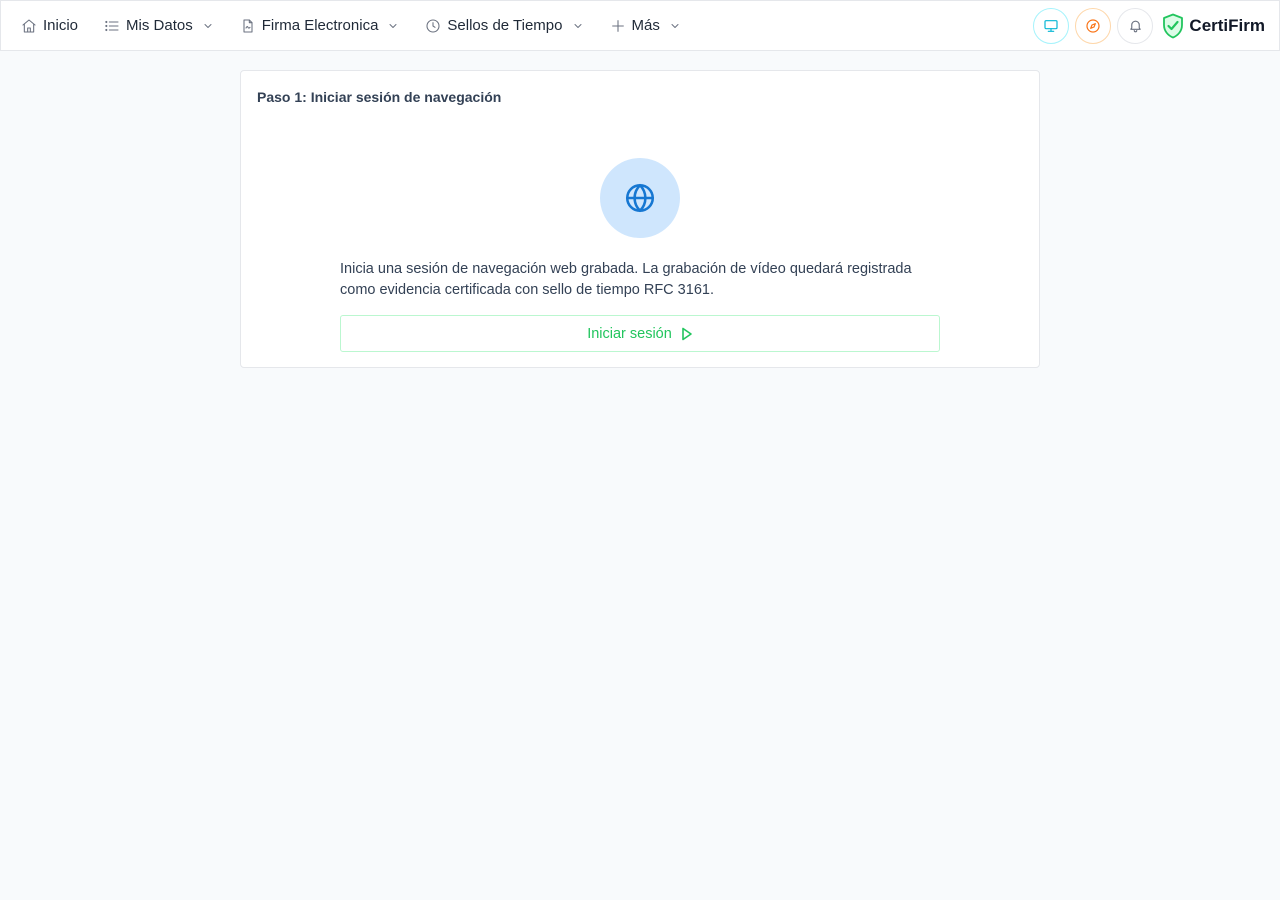 The image size is (1280, 900). I want to click on monitor-icon, so click(1051, 26).